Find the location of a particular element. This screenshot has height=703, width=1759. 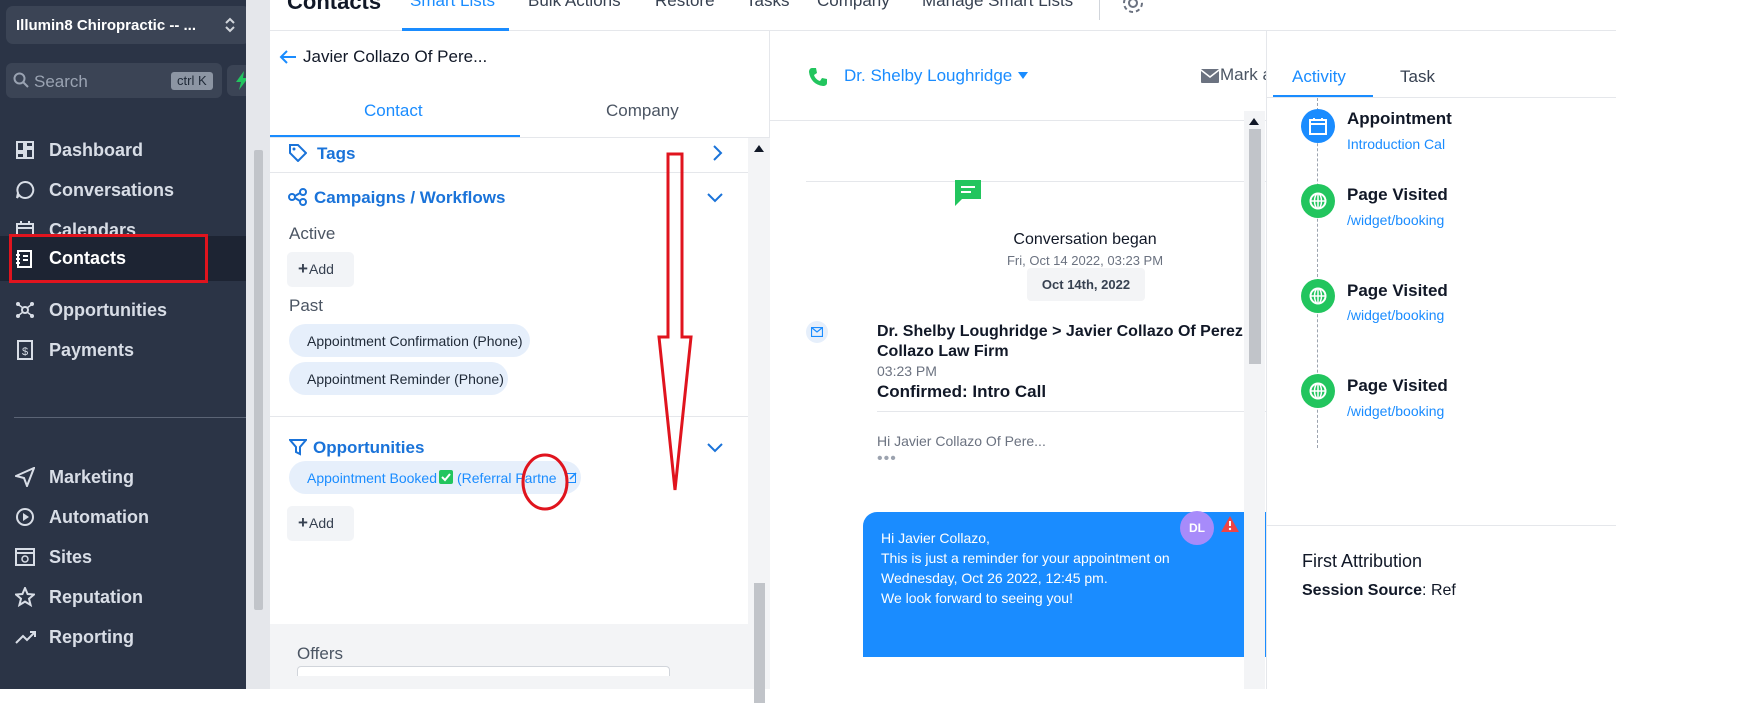

dashboard-icon is located at coordinates (25, 150).